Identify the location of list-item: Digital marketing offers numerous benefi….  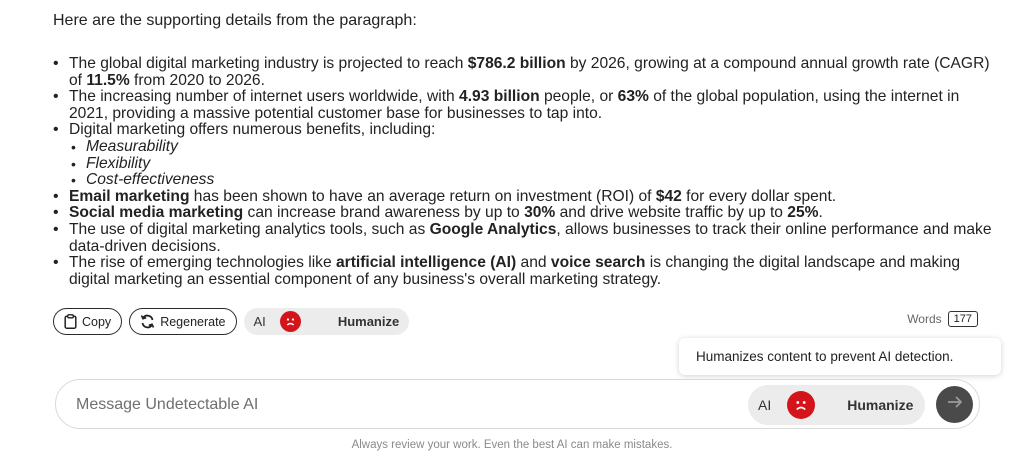
(523, 155).